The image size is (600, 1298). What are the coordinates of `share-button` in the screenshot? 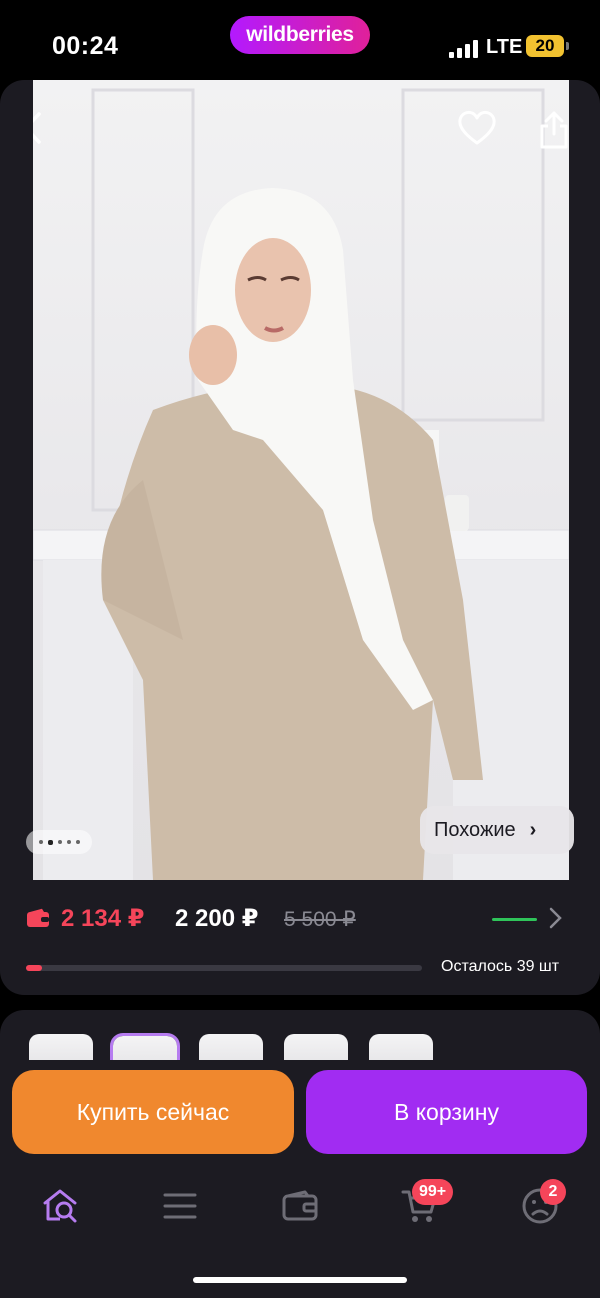 It's located at (553, 132).